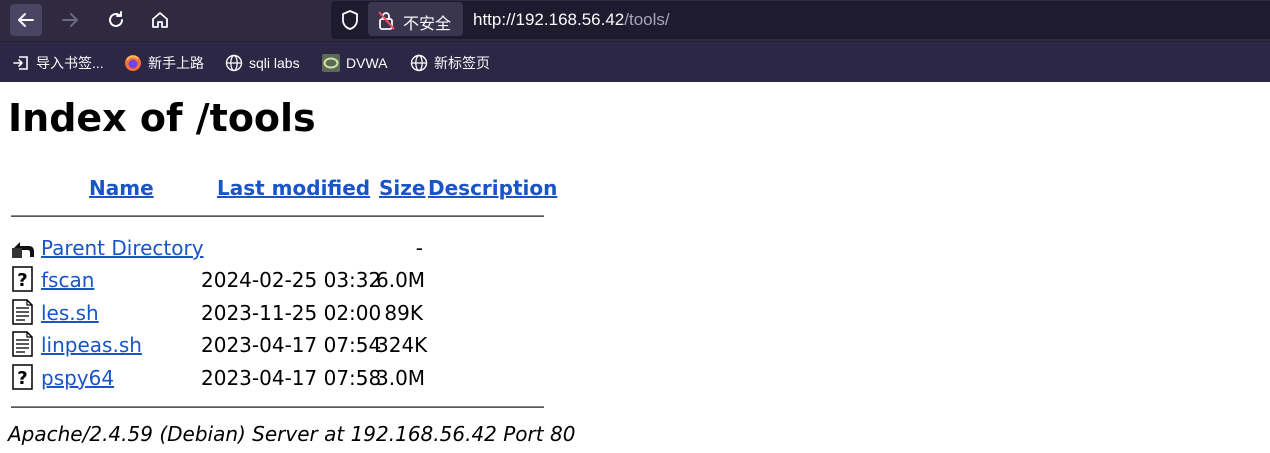 The width and height of the screenshot is (1270, 453). Describe the element at coordinates (462, 63) in the screenshot. I see `bookmark-label: 新标签页` at that location.